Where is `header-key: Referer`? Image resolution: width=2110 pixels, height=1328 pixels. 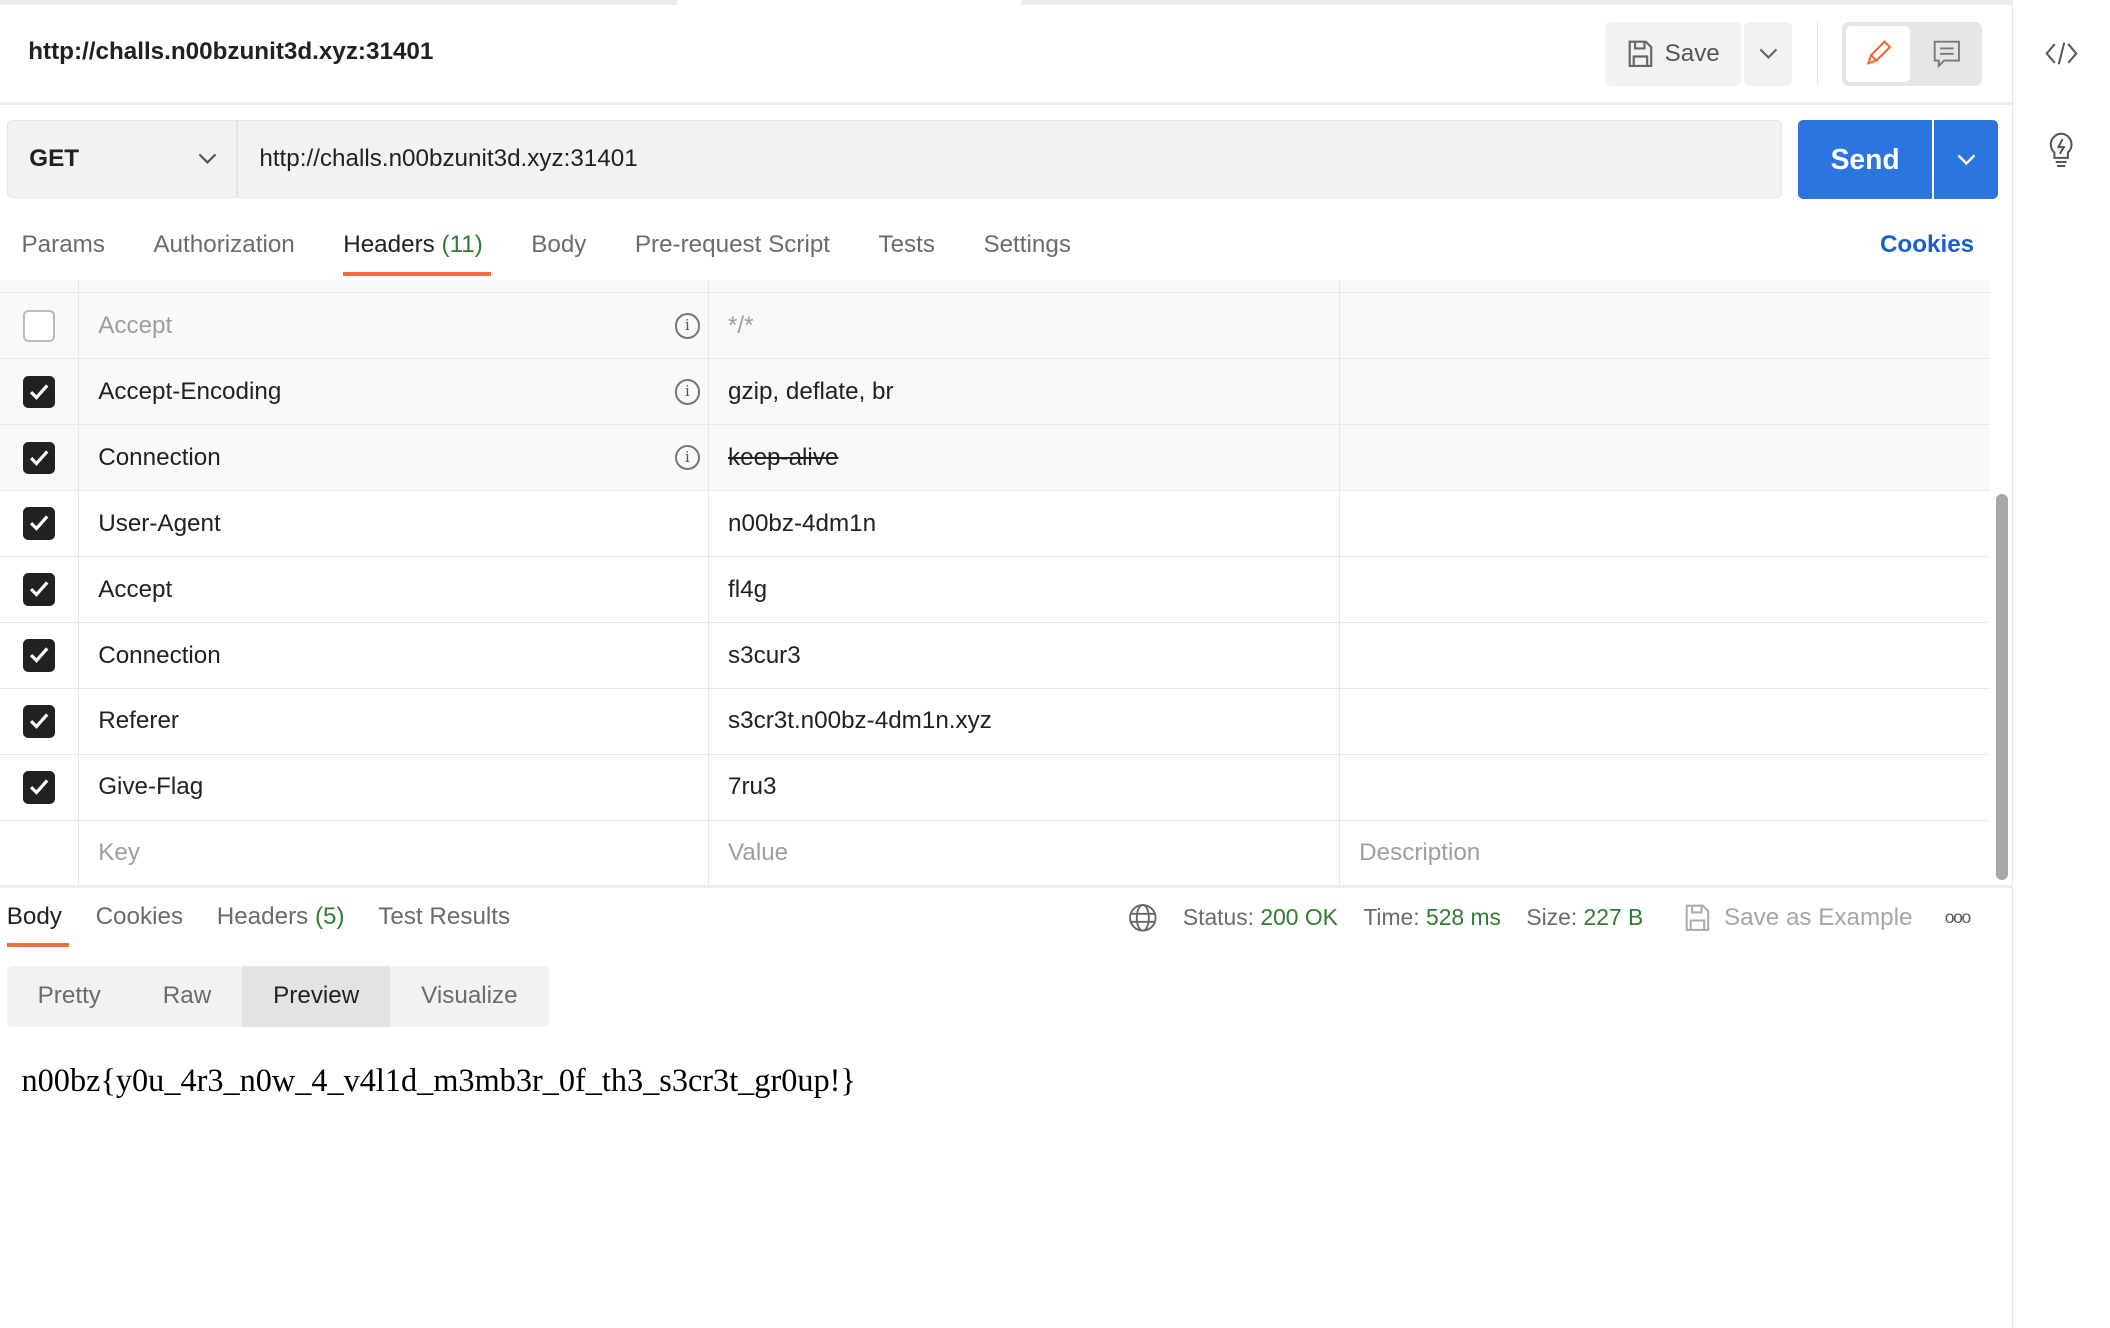 header-key: Referer is located at coordinates (394, 721).